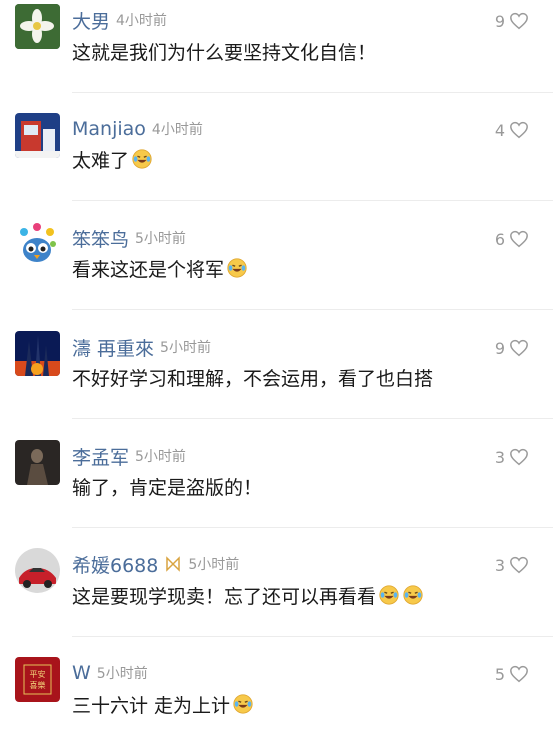 This screenshot has height=733, width=553. I want to click on comment-text-content: 太难了, so click(101, 160).